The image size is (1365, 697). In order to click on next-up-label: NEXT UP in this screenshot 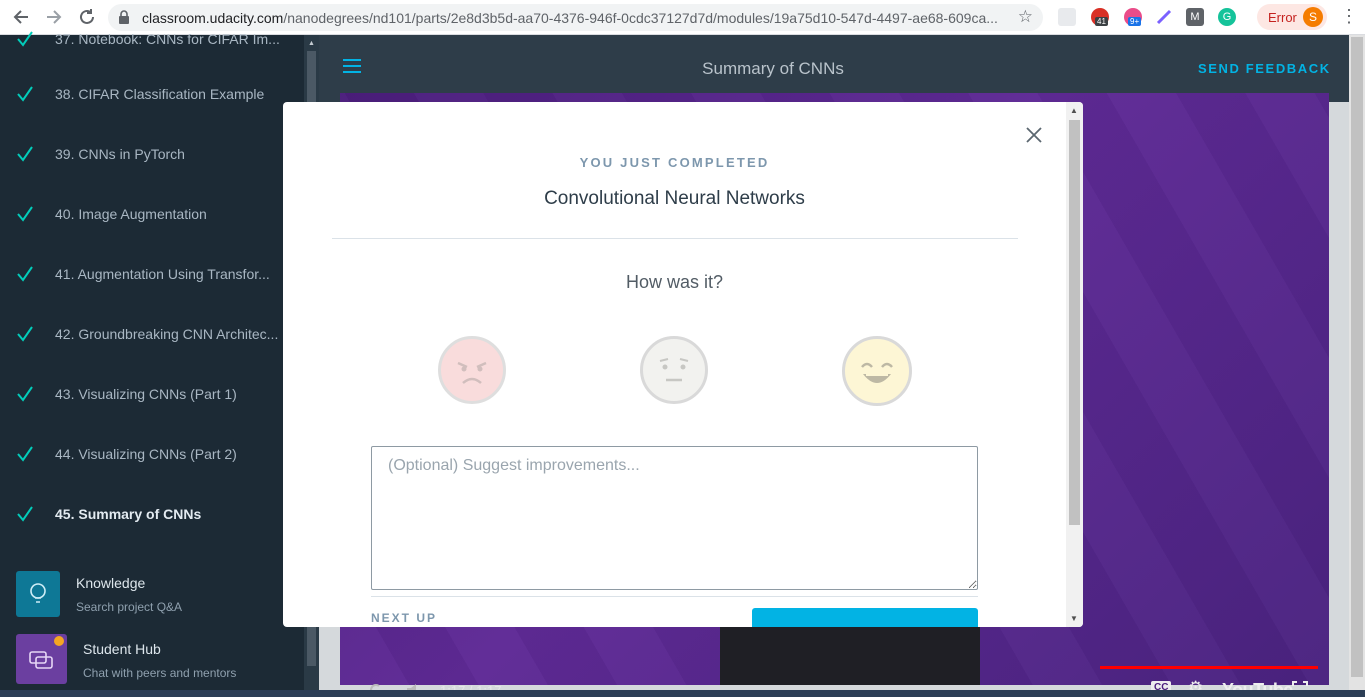, I will do `click(404, 618)`.